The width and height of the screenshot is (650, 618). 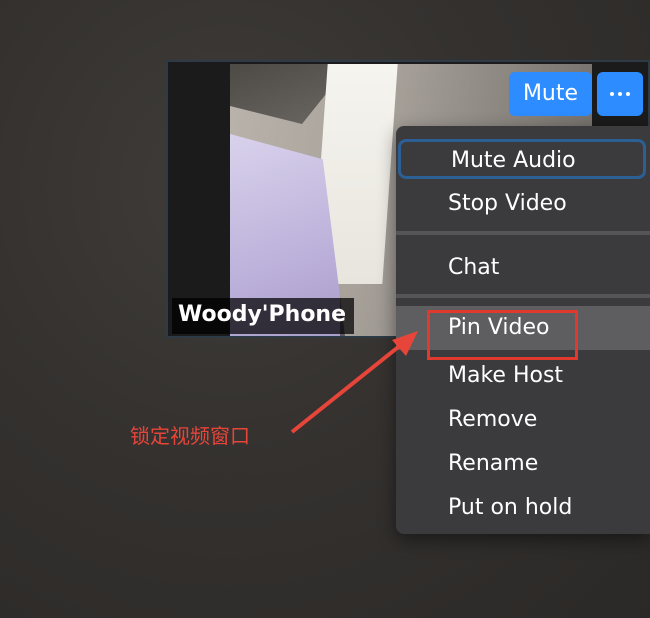 I want to click on annotation-arrow-icon, so click(x=354, y=382).